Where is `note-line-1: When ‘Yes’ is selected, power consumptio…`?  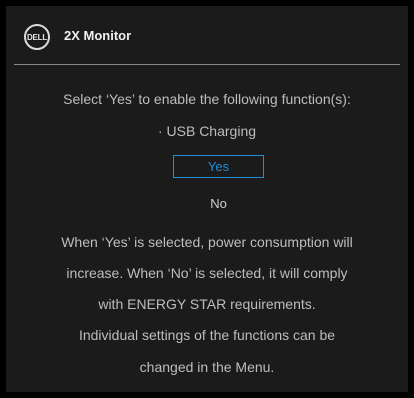
note-line-1: When ‘Yes’ is selected, power consumptio… is located at coordinates (207, 242).